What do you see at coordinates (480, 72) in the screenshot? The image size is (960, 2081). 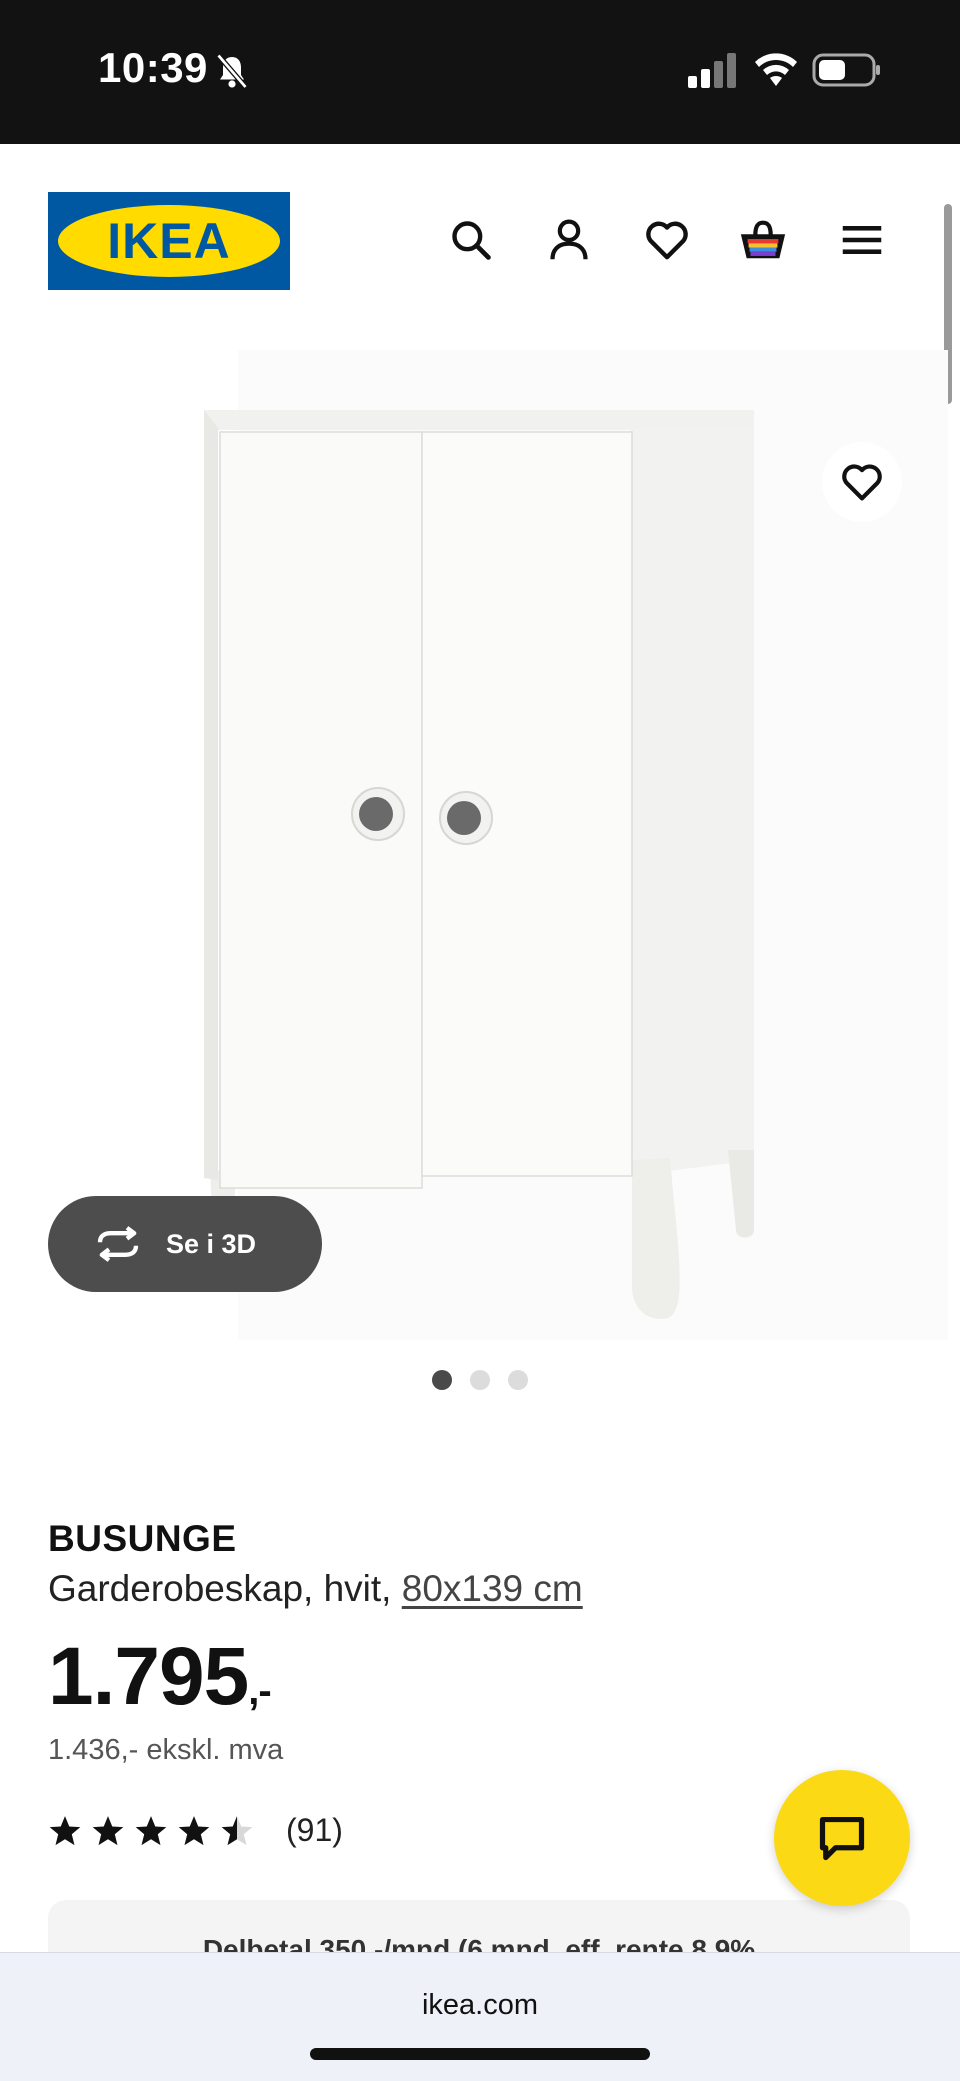 I see `status-bar: 10:39` at bounding box center [480, 72].